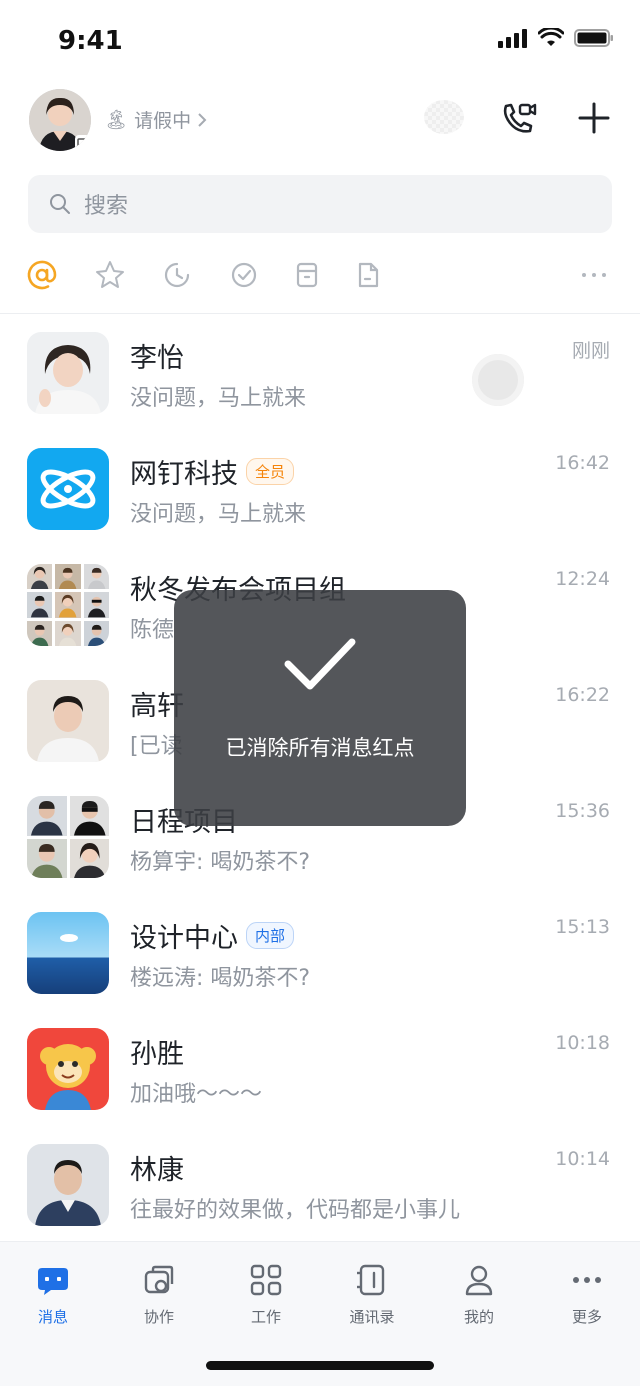 The width and height of the screenshot is (640, 1386). What do you see at coordinates (158, 1317) in the screenshot?
I see `tab-label: 协作` at bounding box center [158, 1317].